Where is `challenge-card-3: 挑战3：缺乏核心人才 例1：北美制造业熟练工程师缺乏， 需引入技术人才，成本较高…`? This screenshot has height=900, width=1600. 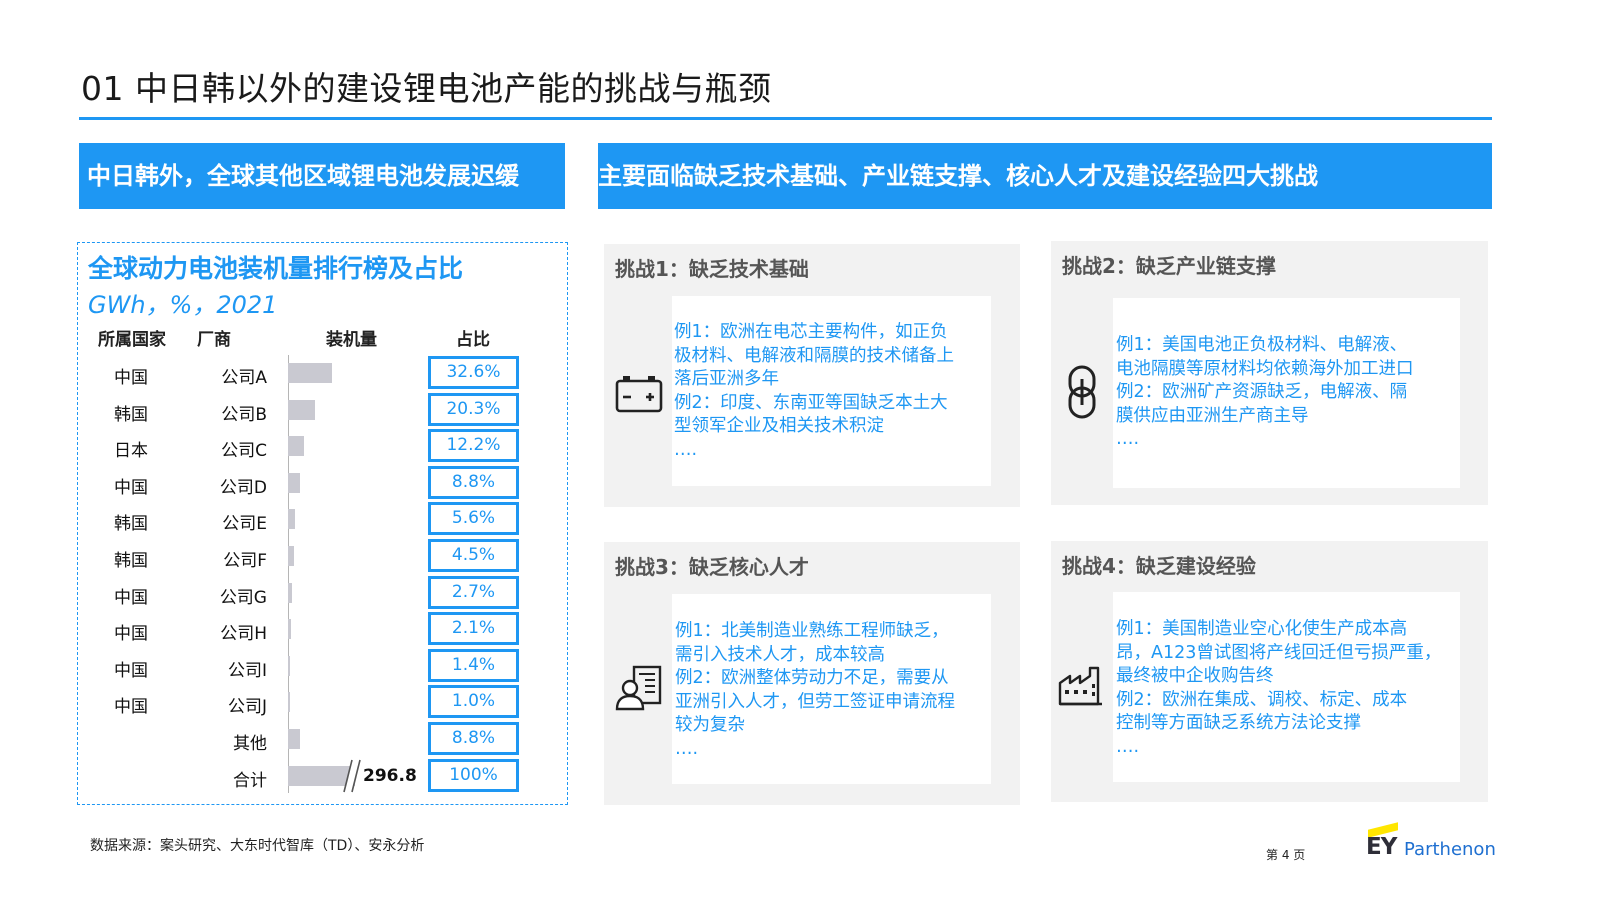
challenge-card-3: 挑战3：缺乏核心人才 例1：北美制造业熟练工程师缺乏， 需引入技术人才，成本较高… is located at coordinates (812, 673).